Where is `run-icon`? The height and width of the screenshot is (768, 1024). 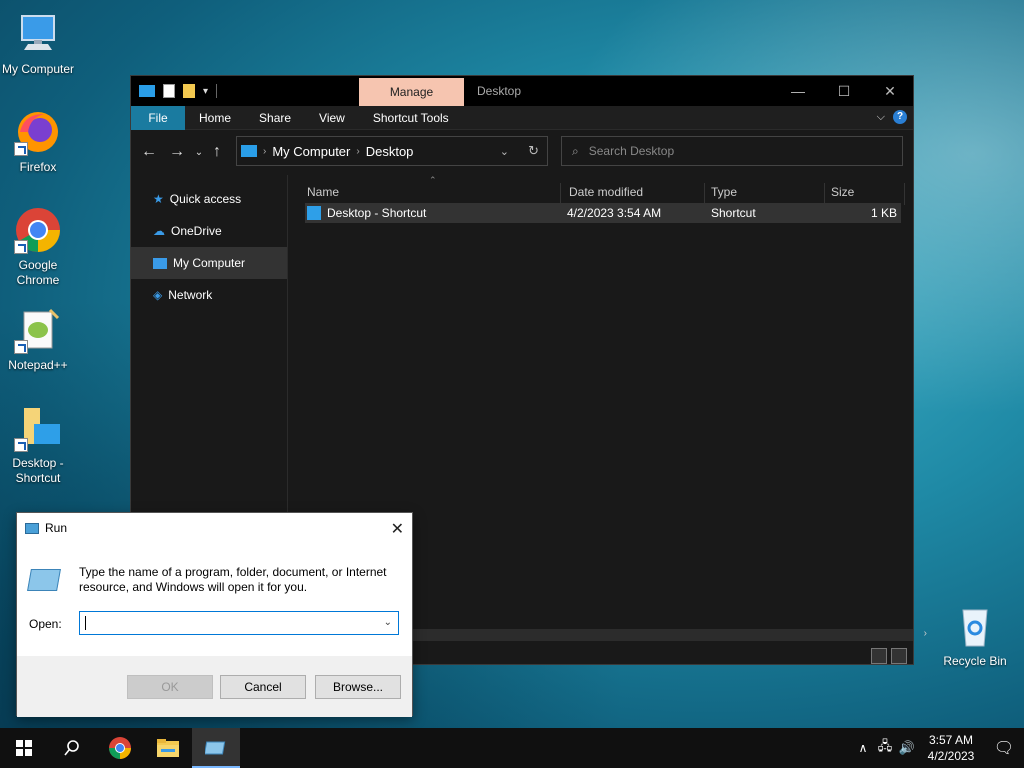
run-icon is located at coordinates (215, 748).